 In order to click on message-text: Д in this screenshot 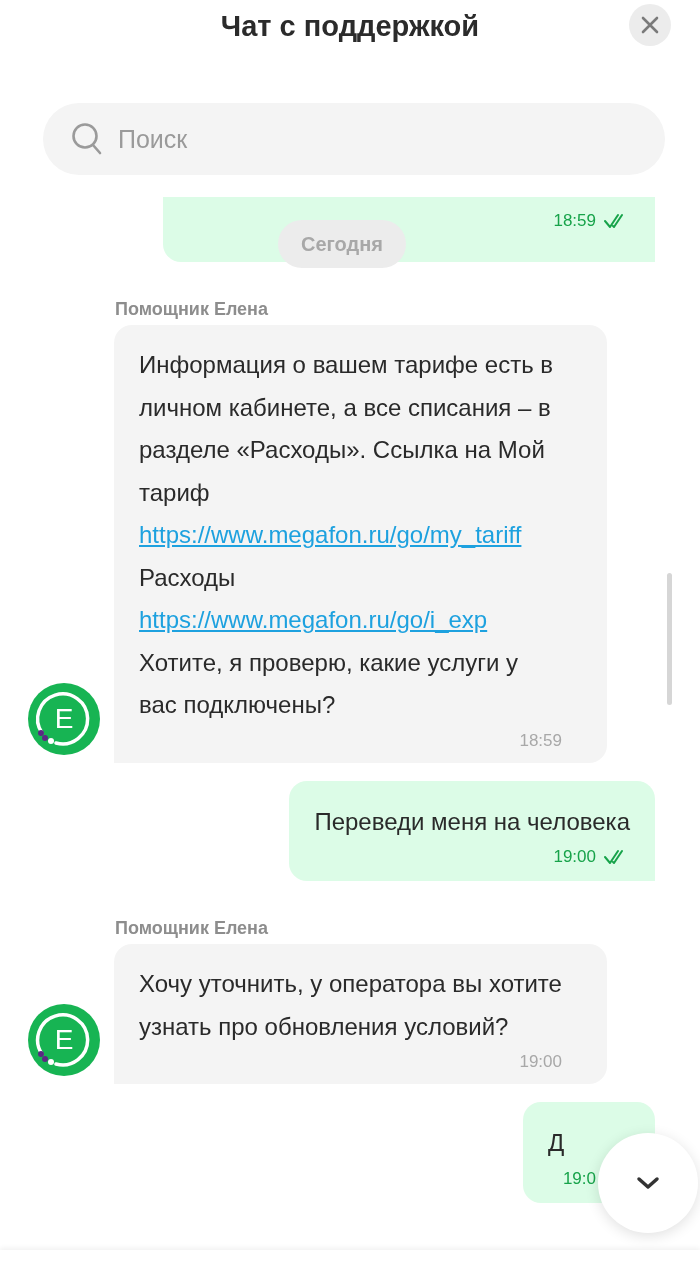, I will do `click(557, 1143)`.